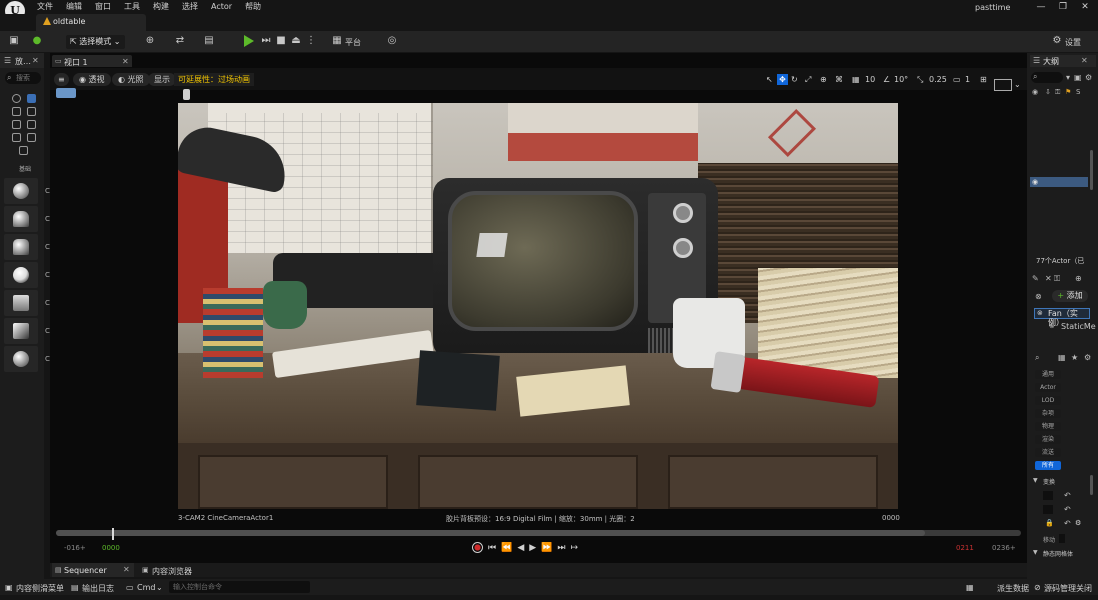  What do you see at coordinates (1085, 7) in the screenshot?
I see `close-icon: ✕` at bounding box center [1085, 7].